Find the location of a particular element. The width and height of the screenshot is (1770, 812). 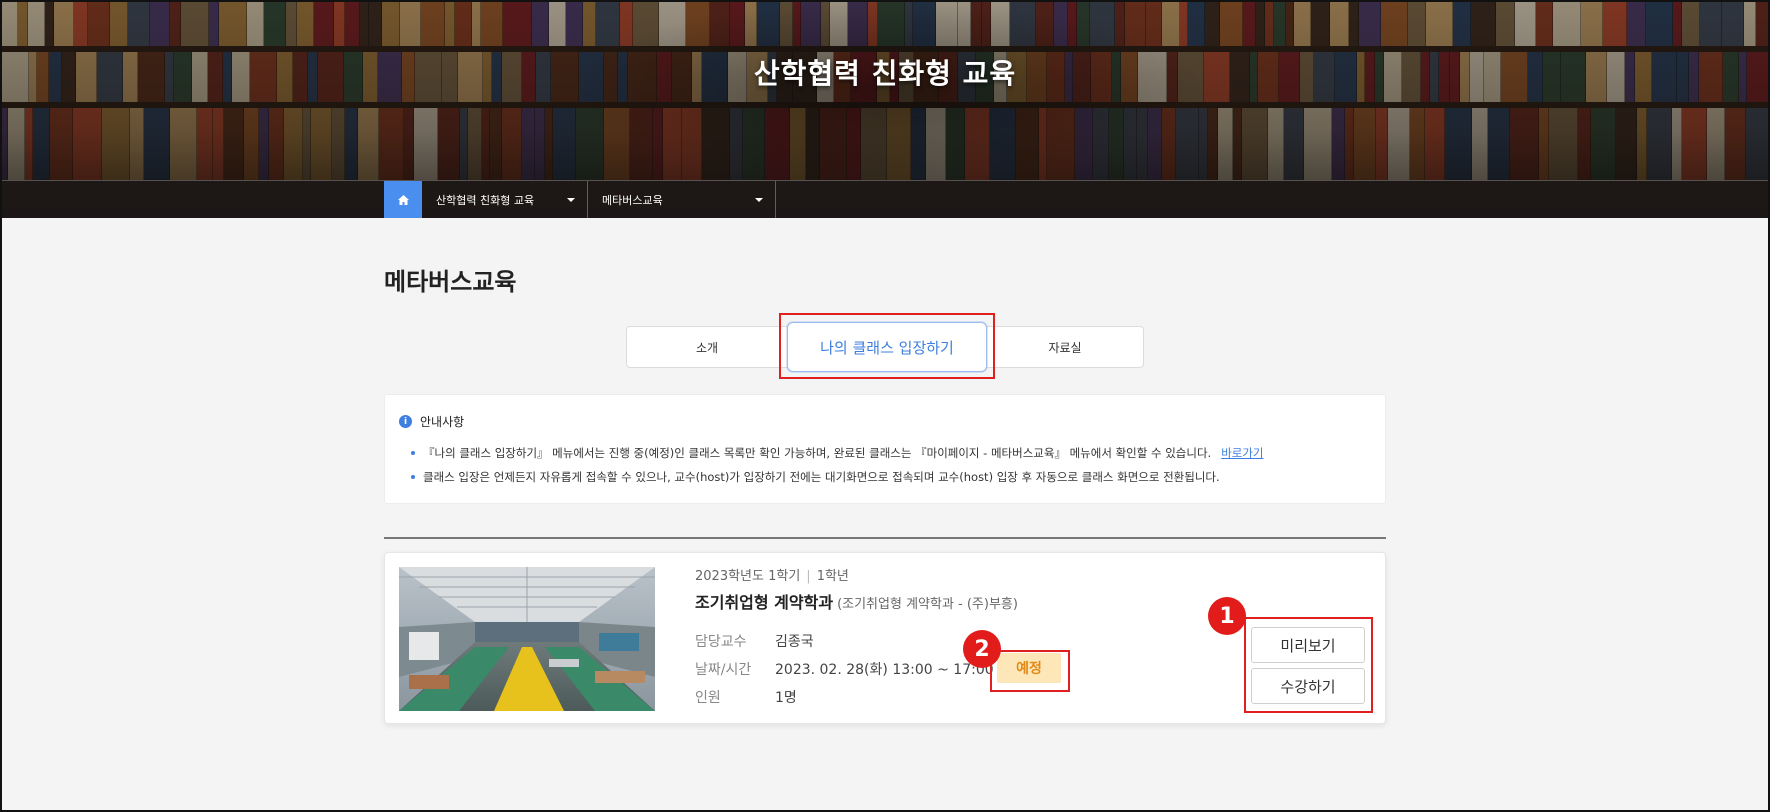

tab-bar: 소개 나의 클래스 입장하기 자료실 is located at coordinates (885, 347).